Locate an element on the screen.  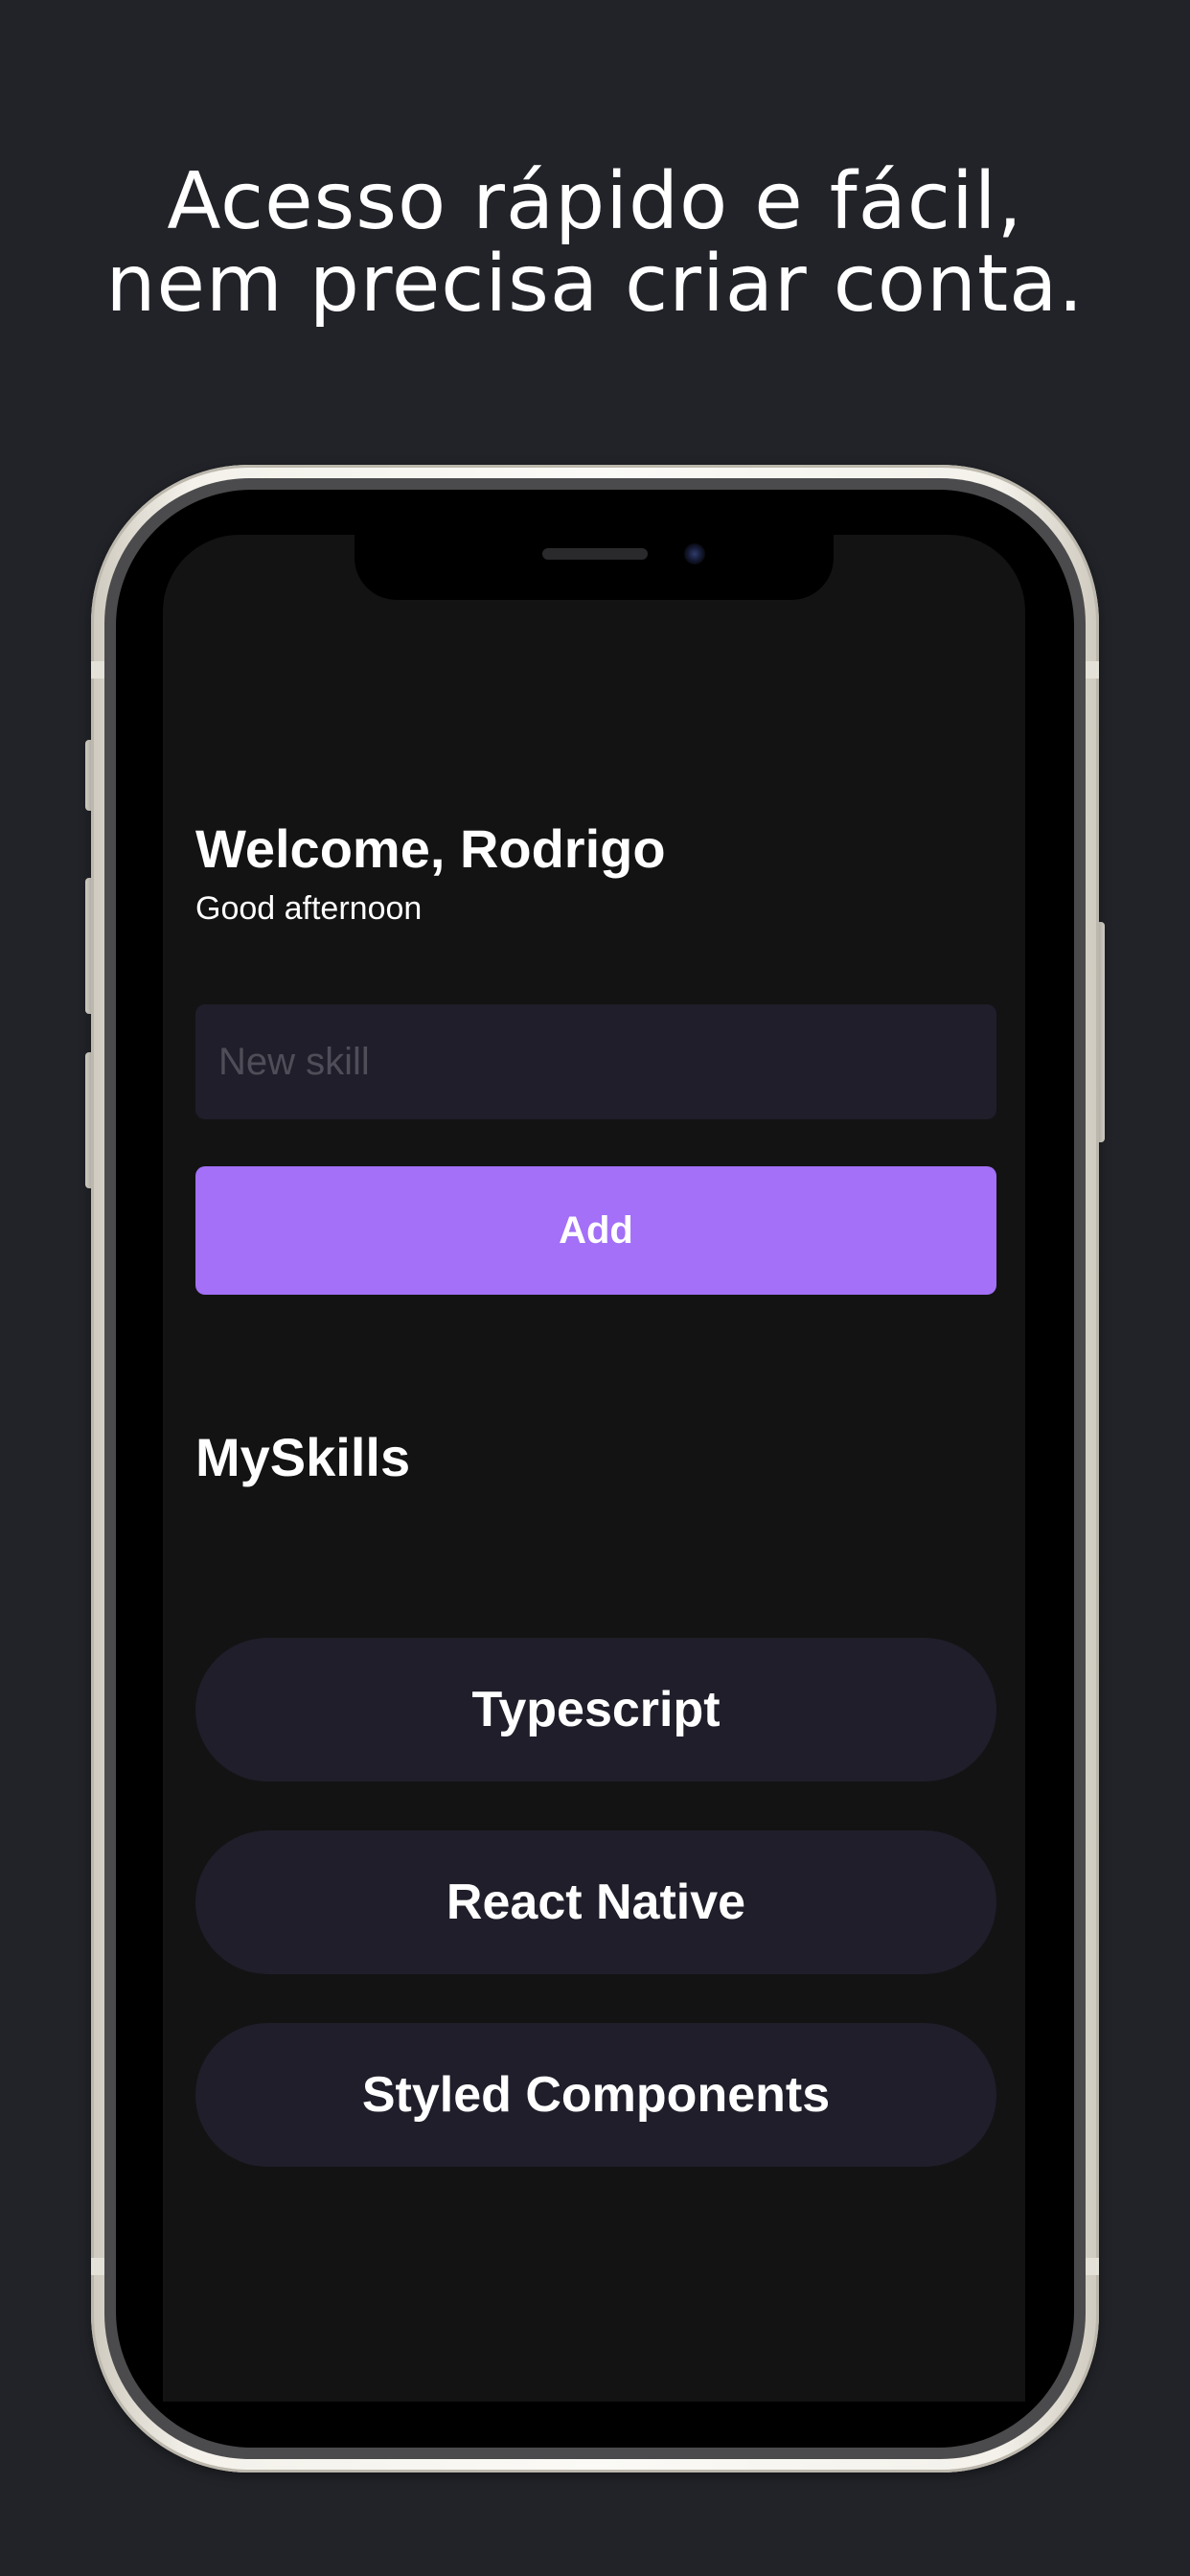
skill-item-react-native: React Native is located at coordinates (595, 1902).